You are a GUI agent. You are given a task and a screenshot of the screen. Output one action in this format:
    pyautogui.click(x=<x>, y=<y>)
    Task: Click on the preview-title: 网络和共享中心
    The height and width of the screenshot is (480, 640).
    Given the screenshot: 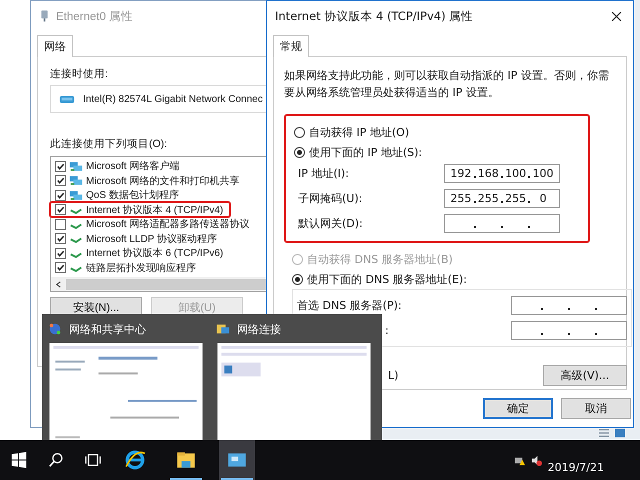 What is the action you would take?
    pyautogui.click(x=107, y=329)
    